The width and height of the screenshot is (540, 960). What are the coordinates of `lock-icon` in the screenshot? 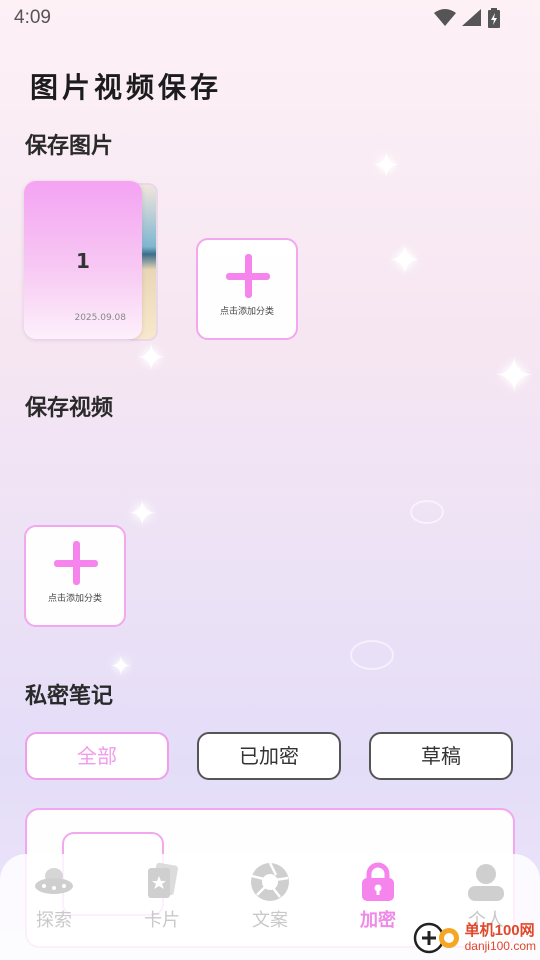 It's located at (378, 881).